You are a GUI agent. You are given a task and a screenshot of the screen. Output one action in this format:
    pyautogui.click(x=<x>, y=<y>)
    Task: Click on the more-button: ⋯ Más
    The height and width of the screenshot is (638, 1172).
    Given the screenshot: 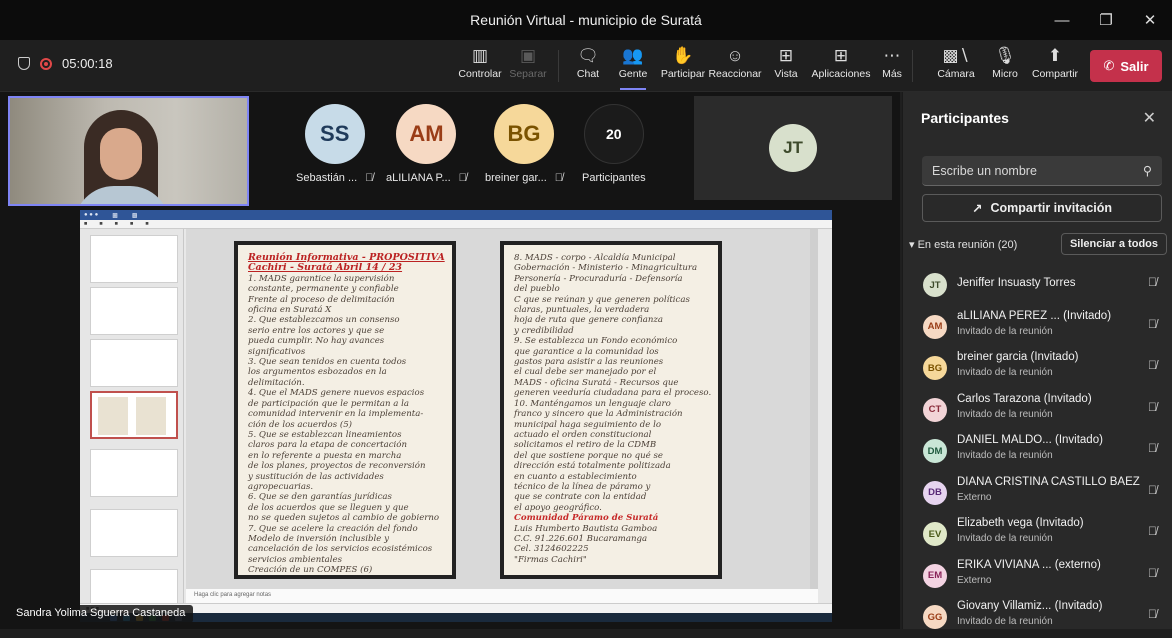 What is the action you would take?
    pyautogui.click(x=892, y=67)
    